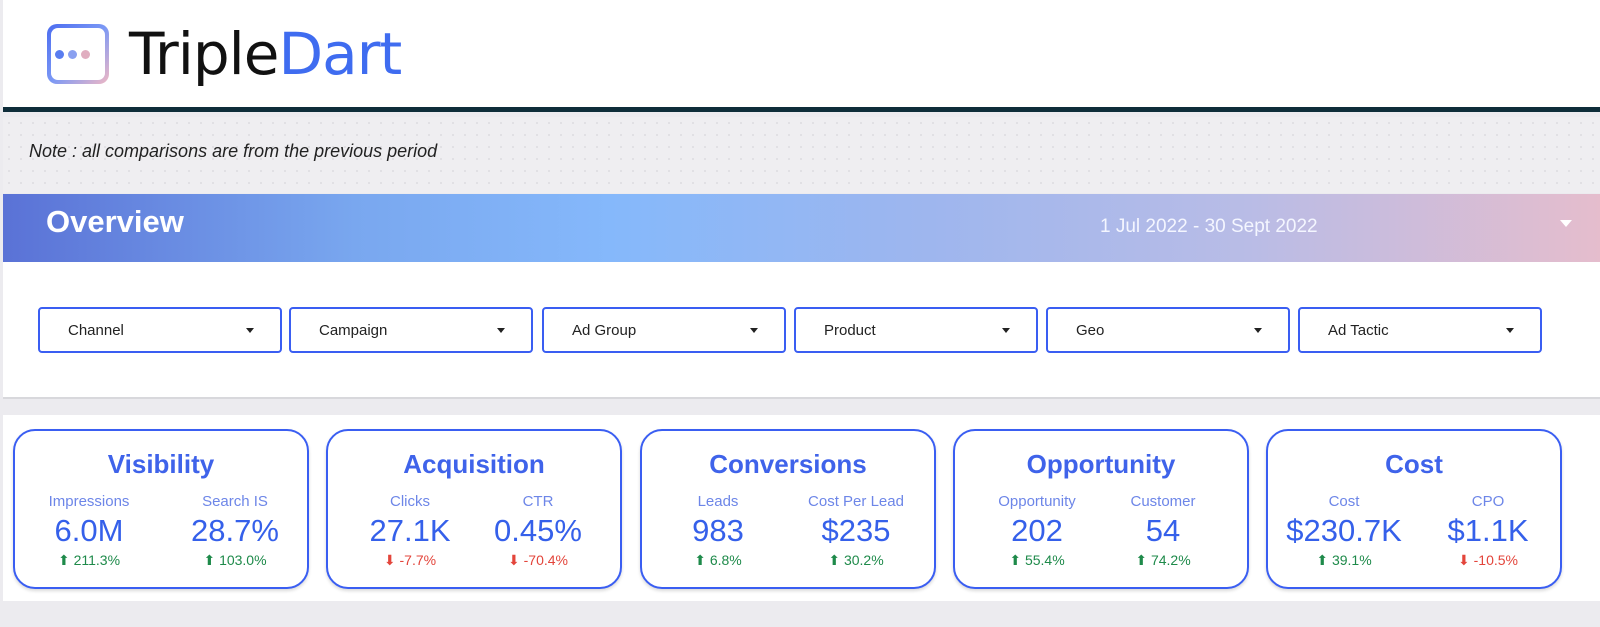 Image resolution: width=1600 pixels, height=627 pixels. What do you see at coordinates (1566, 223) in the screenshot?
I see `chevron-down-icon` at bounding box center [1566, 223].